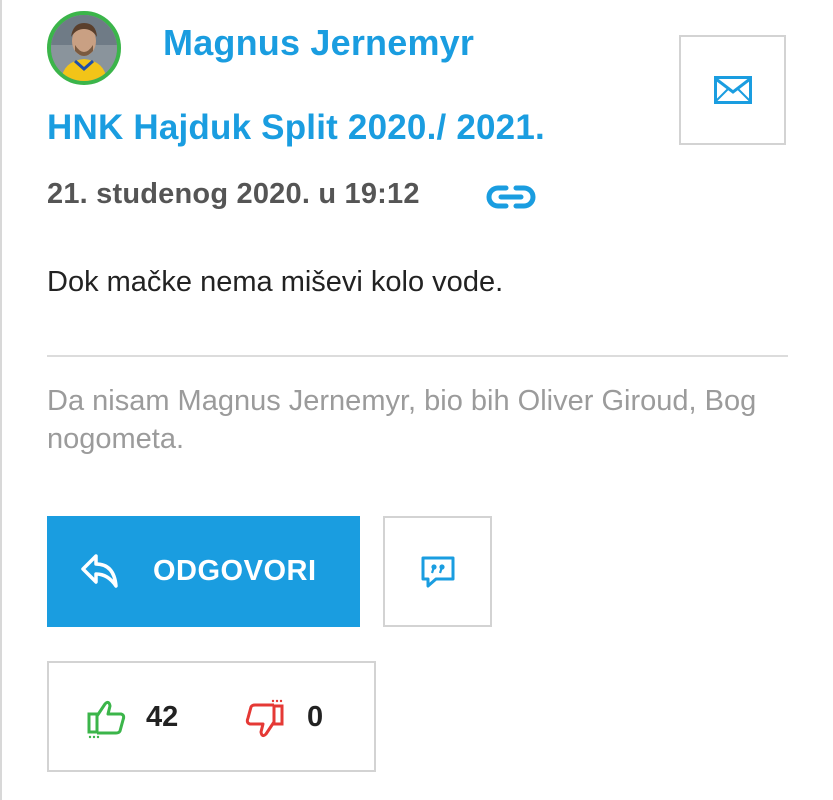  I want to click on thumbs-down-icon, so click(264, 721).